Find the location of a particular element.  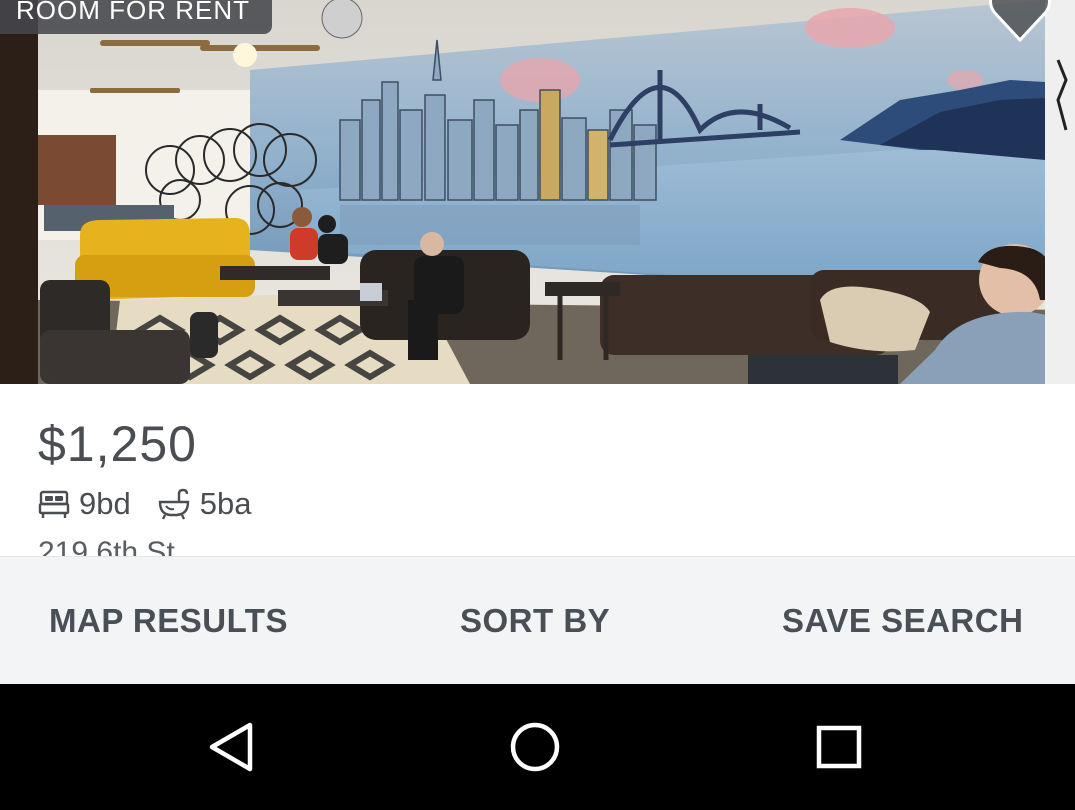

back-triangle-icon is located at coordinates (231, 747).